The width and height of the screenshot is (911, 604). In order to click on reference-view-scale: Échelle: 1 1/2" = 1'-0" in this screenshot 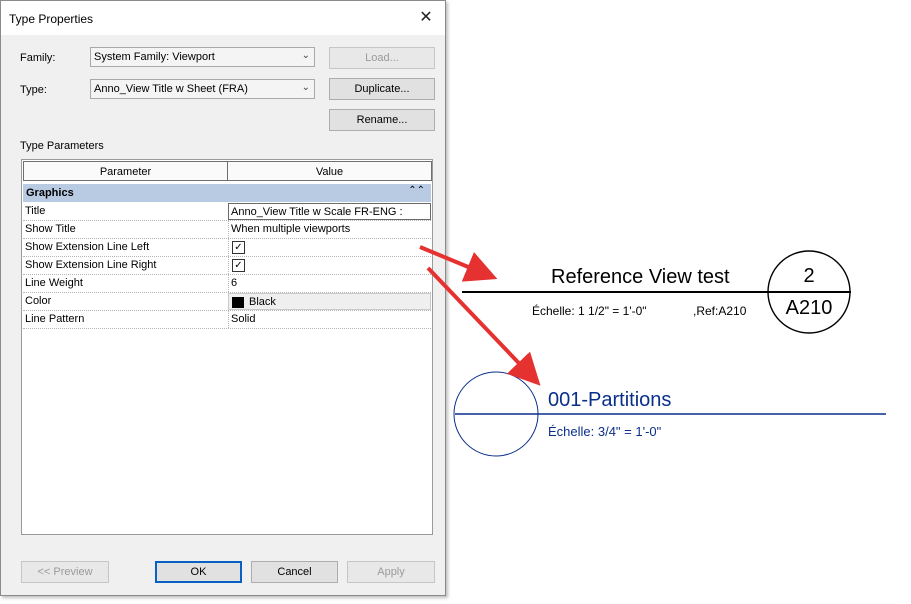, I will do `click(589, 311)`.